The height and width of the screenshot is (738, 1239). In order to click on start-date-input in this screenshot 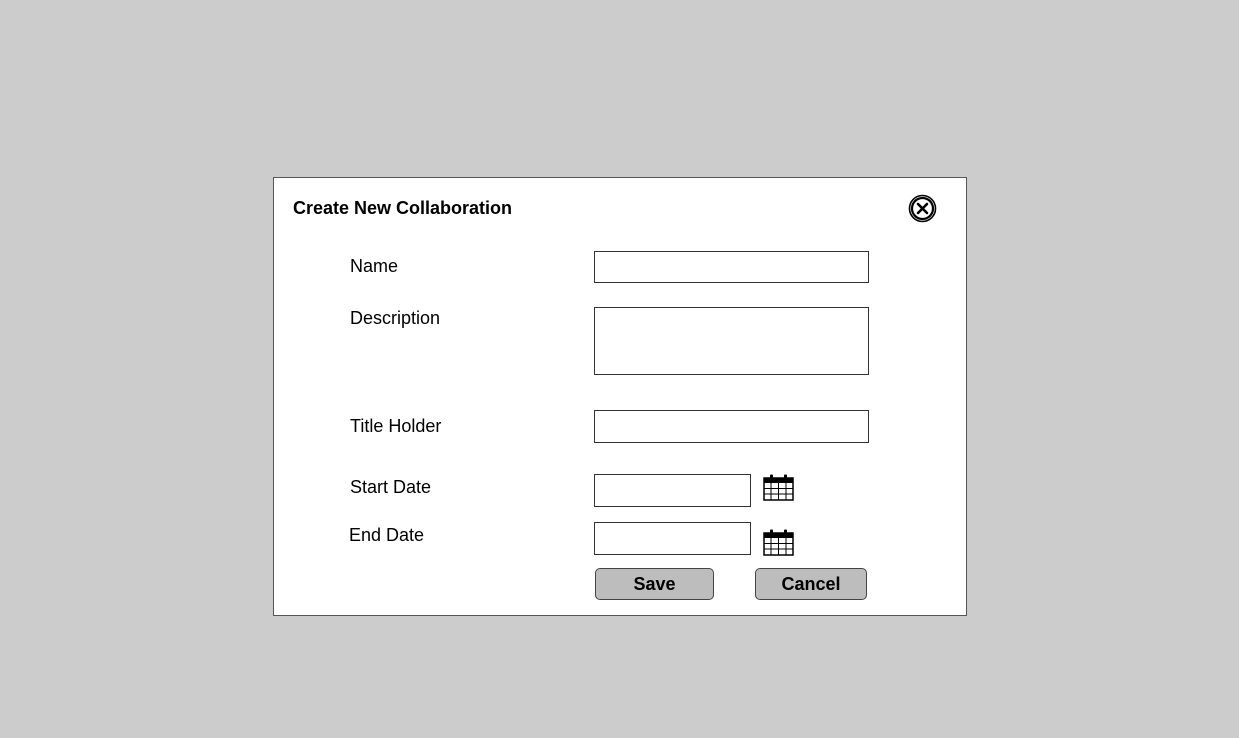, I will do `click(672, 490)`.